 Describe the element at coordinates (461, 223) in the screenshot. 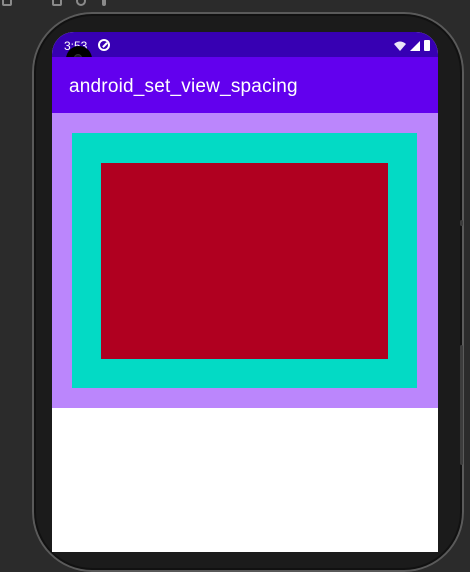

I see `volume-button` at that location.